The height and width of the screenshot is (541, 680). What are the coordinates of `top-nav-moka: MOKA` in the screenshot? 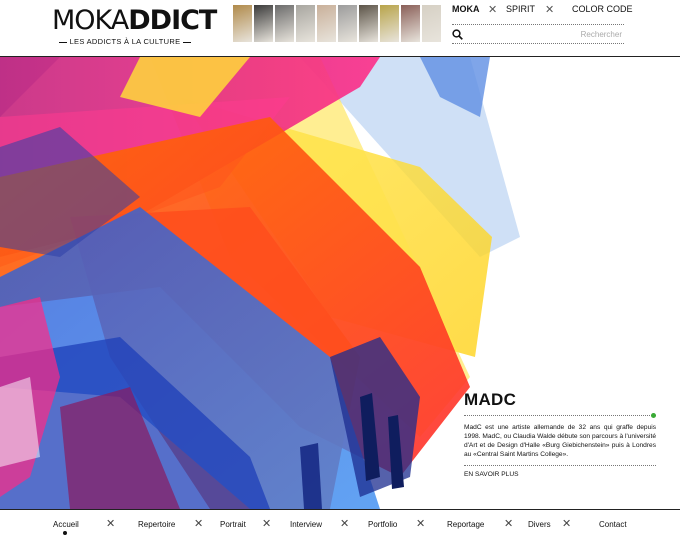 It's located at (466, 9).